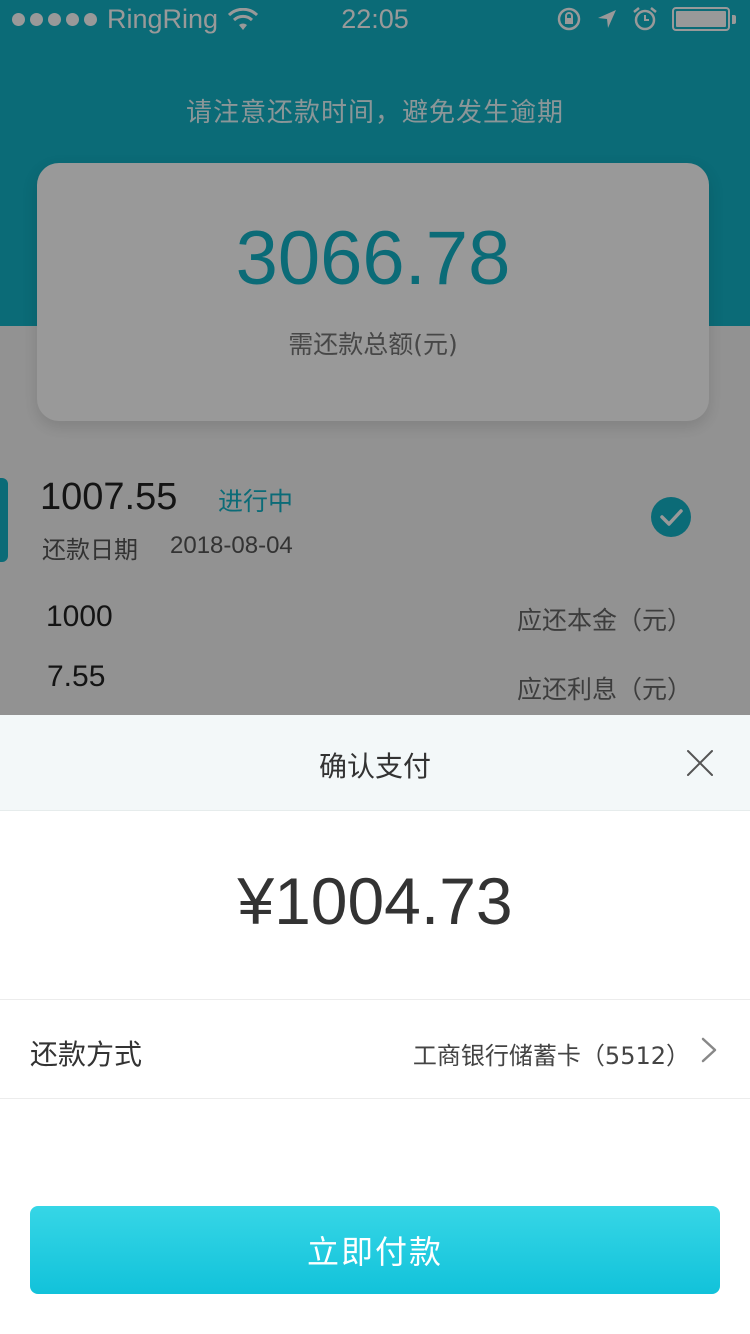  I want to click on payment-method-value: 工商银行储蓄卡（5512）, so click(551, 1056).